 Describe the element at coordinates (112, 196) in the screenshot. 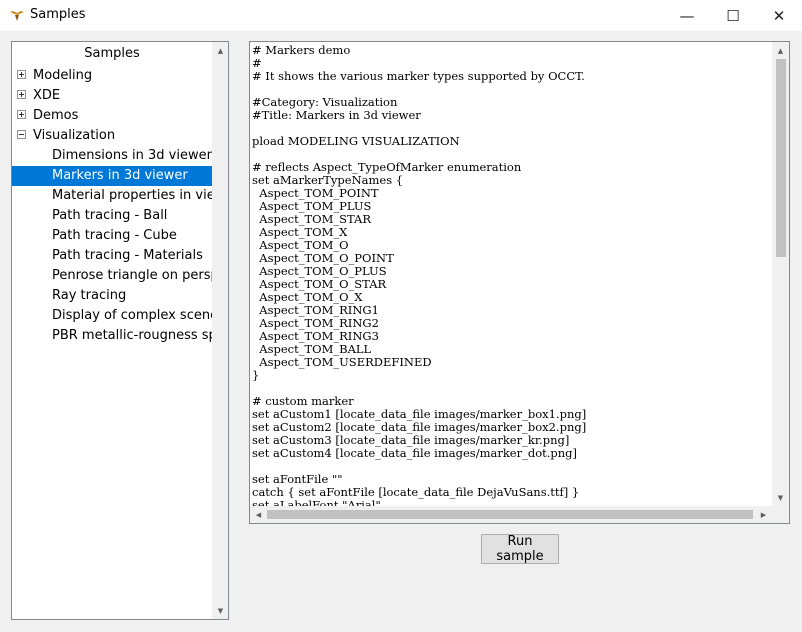

I see `tree-child-material-properties: Material properties in viewer` at that location.